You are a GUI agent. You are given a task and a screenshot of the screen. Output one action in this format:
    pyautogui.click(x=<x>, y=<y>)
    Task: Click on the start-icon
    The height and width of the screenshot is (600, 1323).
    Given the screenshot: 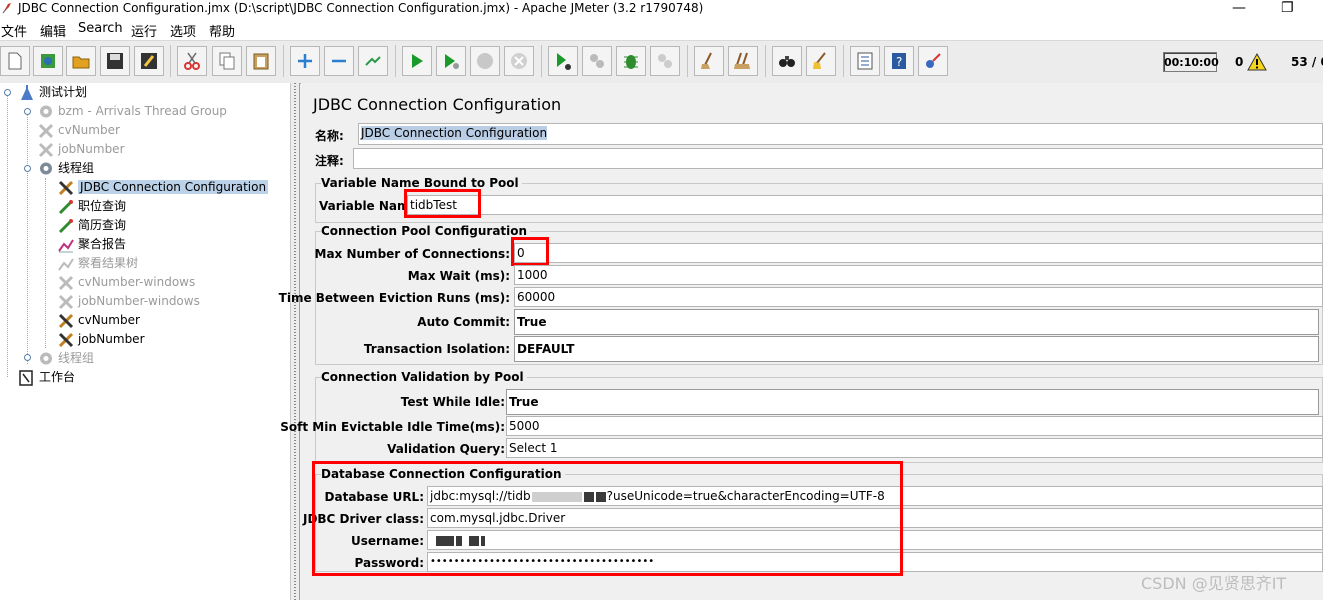 What is the action you would take?
    pyautogui.click(x=417, y=61)
    